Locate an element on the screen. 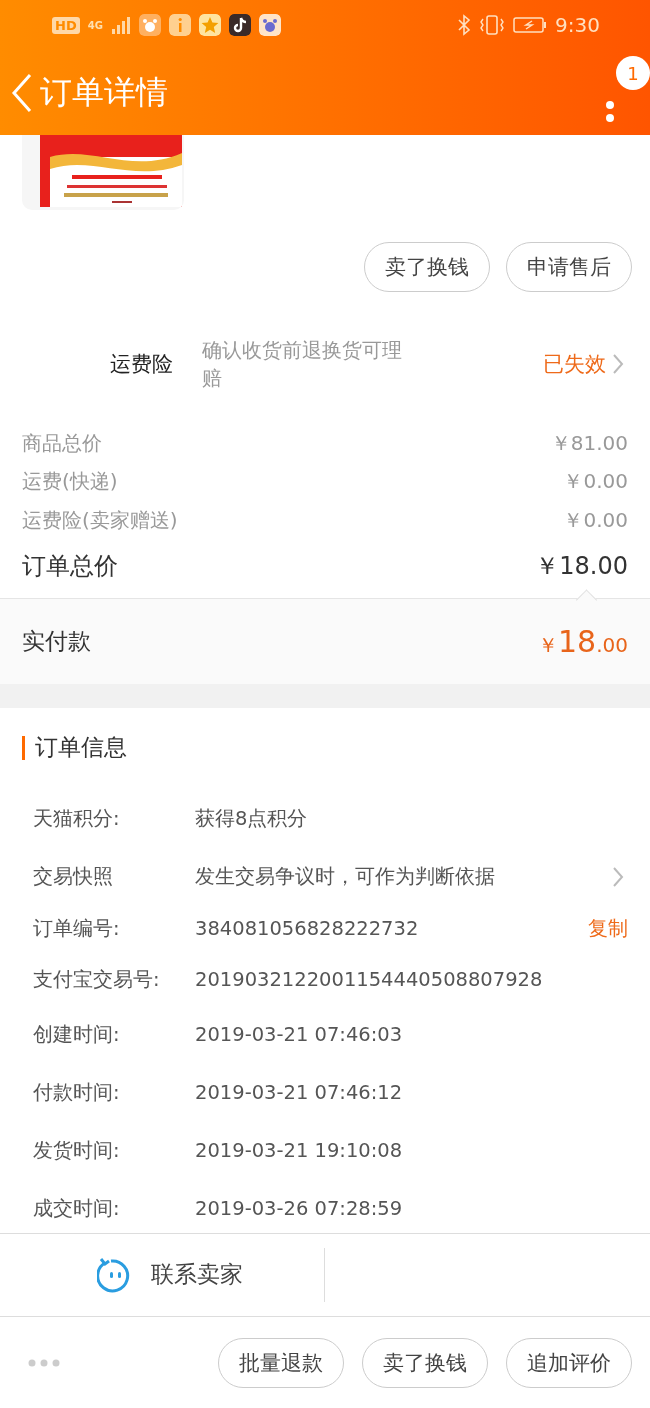 This screenshot has width=650, height=1408. back-button is located at coordinates (22, 92).